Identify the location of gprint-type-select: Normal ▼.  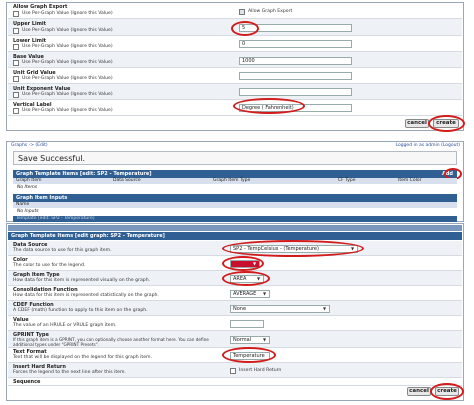
(250, 340).